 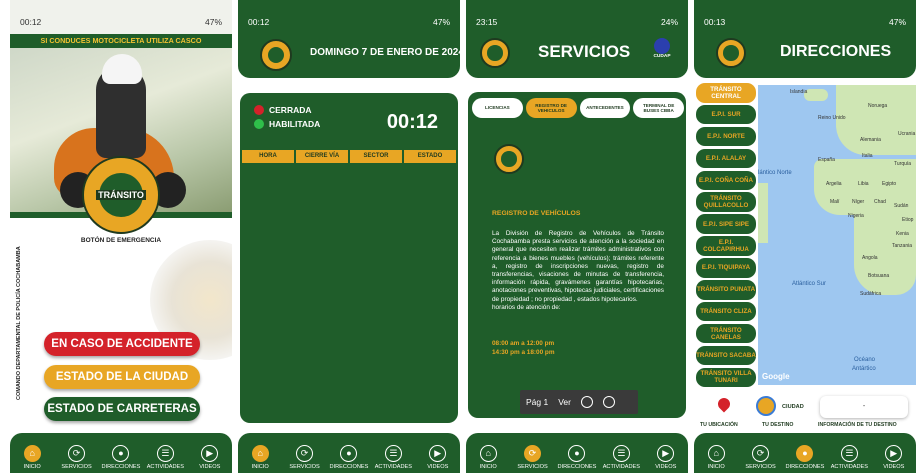 What do you see at coordinates (726, 202) in the screenshot?
I see `location-item: TRÁNSITO QUILLACOLLO` at bounding box center [726, 202].